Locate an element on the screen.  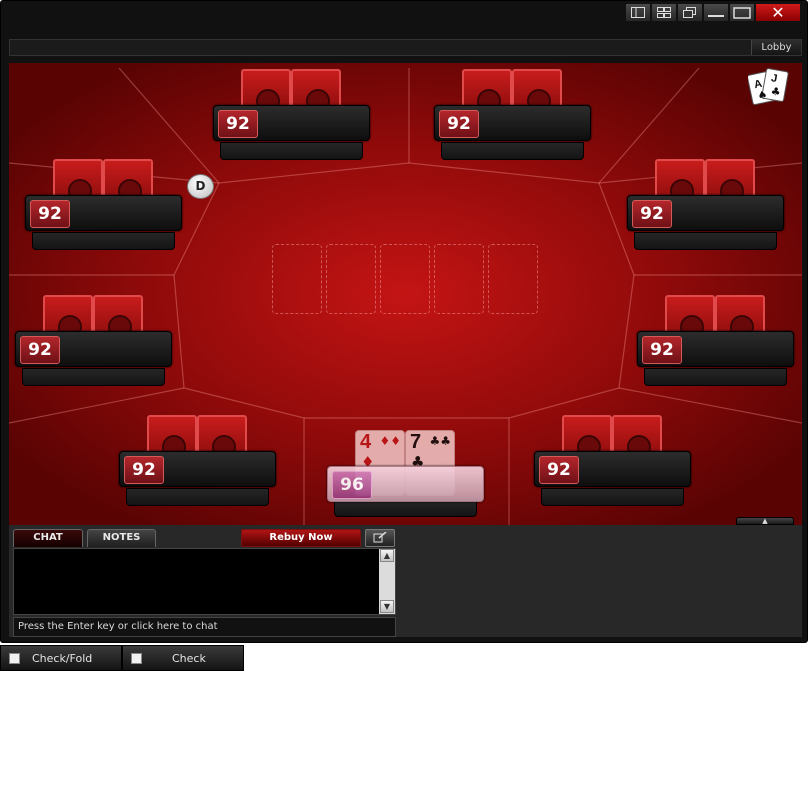
chat-log: ▲ ▼ is located at coordinates (204, 581).